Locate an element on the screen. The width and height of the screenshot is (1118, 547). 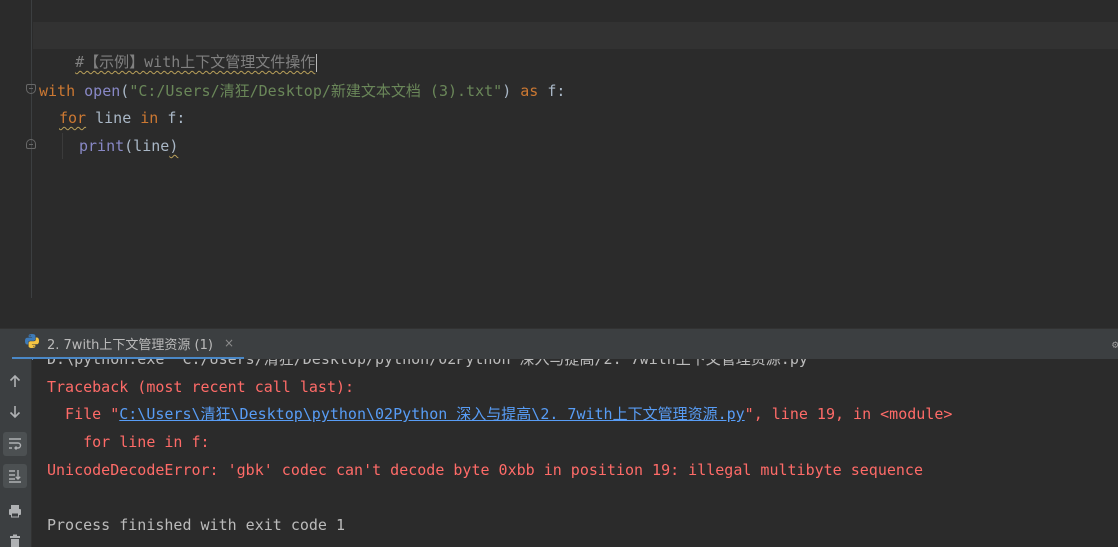
soft-wrap-icon is located at coordinates (15, 444).